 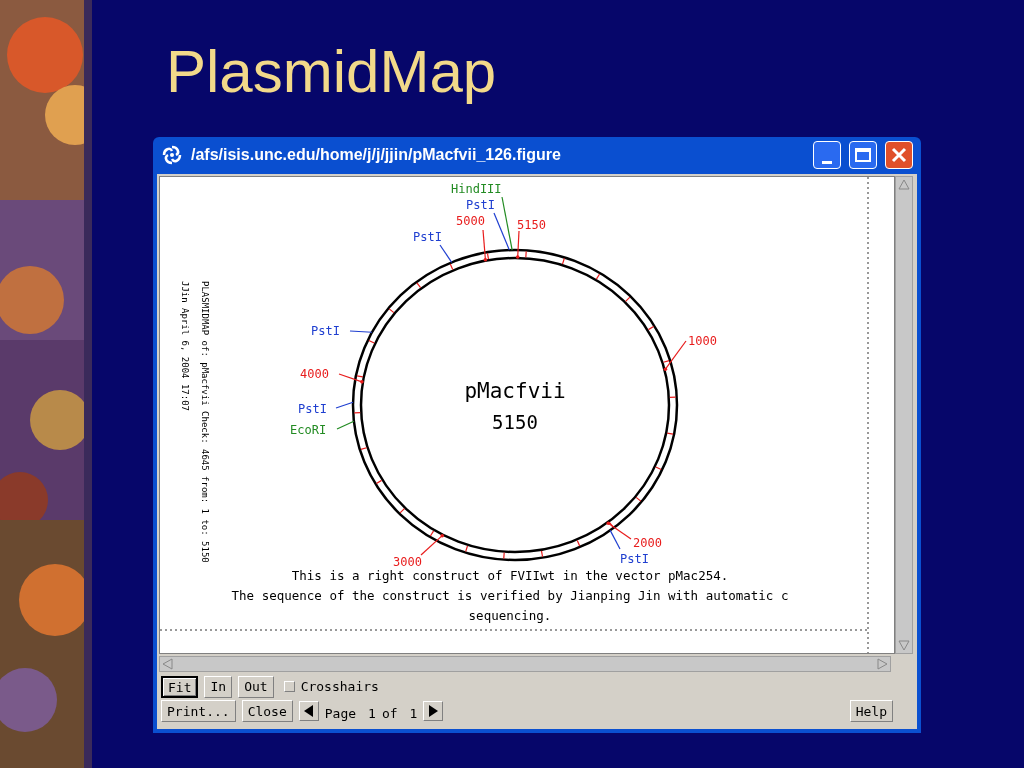 What do you see at coordinates (510, 615) in the screenshot?
I see `caption-text: sequencing.` at bounding box center [510, 615].